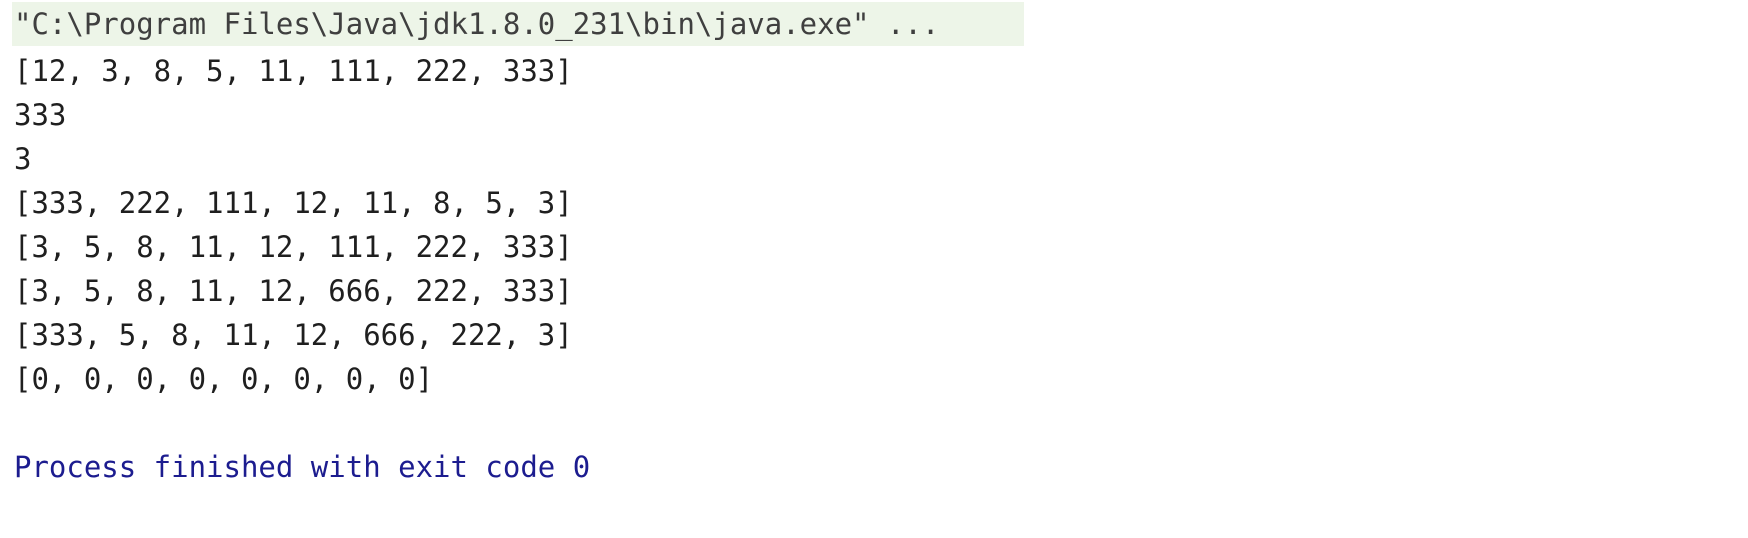 This screenshot has height=538, width=1748. I want to click on process-exit-message: Process finished with exit code 0, so click(302, 467).